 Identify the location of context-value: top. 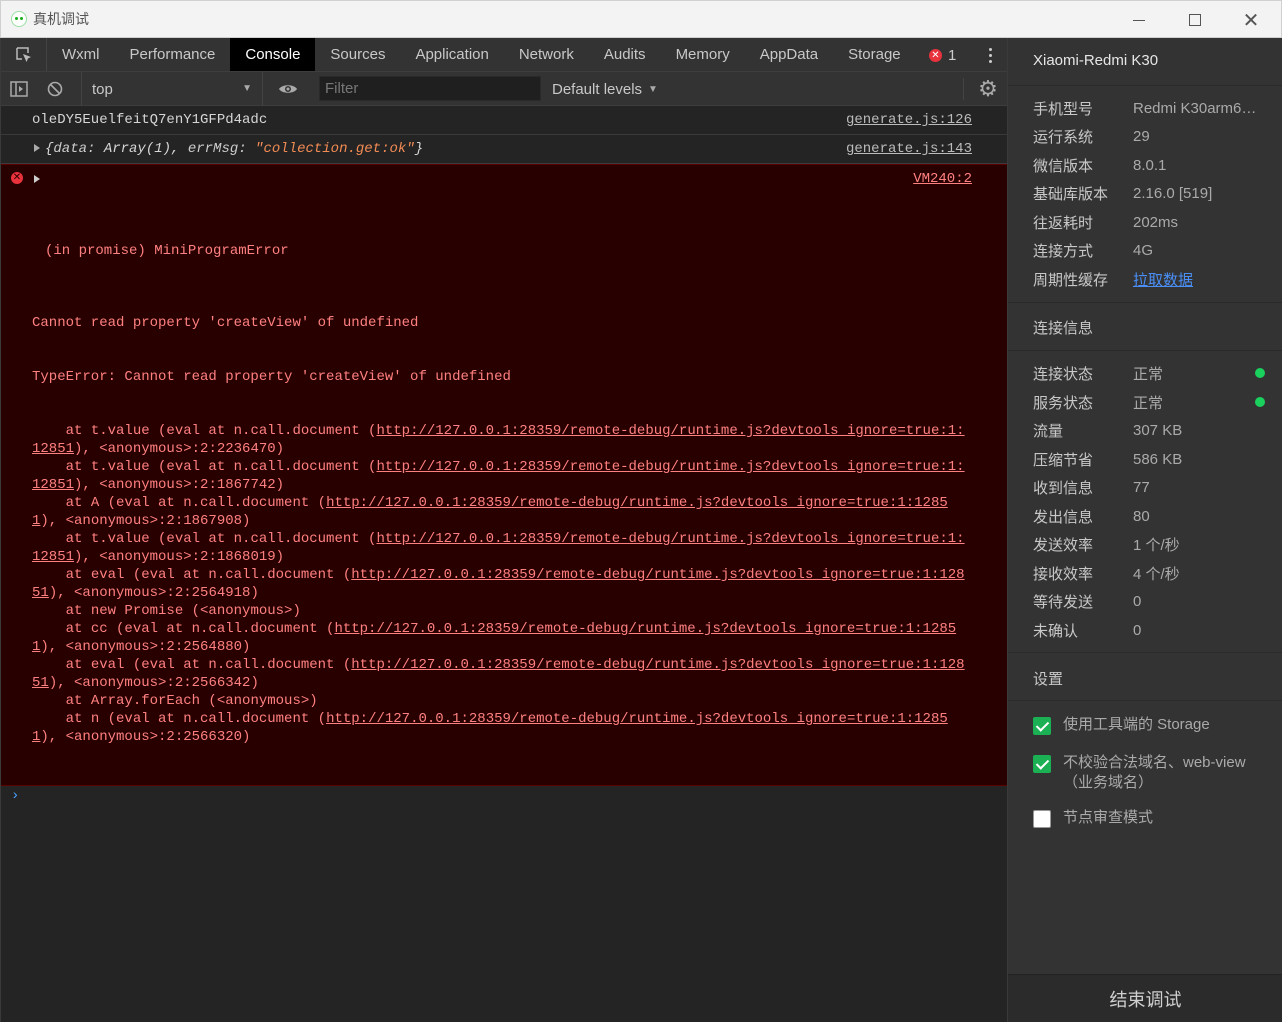
(102, 89).